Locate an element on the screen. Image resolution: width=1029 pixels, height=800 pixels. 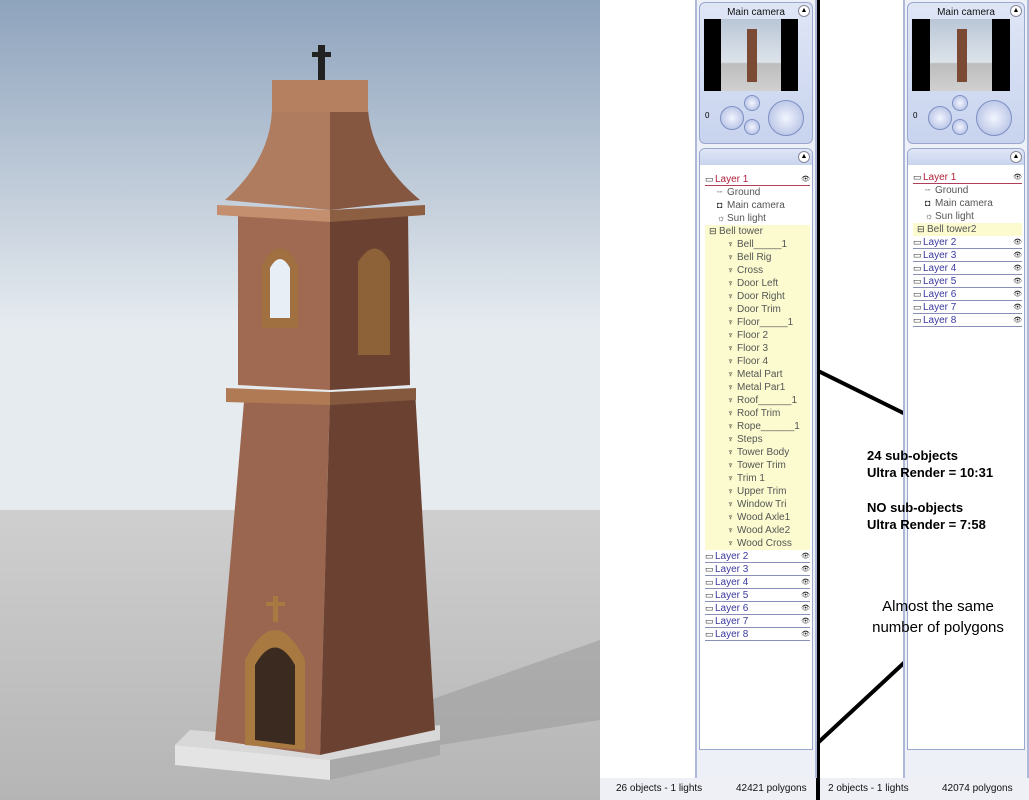
sub-object-item: ♆ Door Right is located at coordinates (757, 296).